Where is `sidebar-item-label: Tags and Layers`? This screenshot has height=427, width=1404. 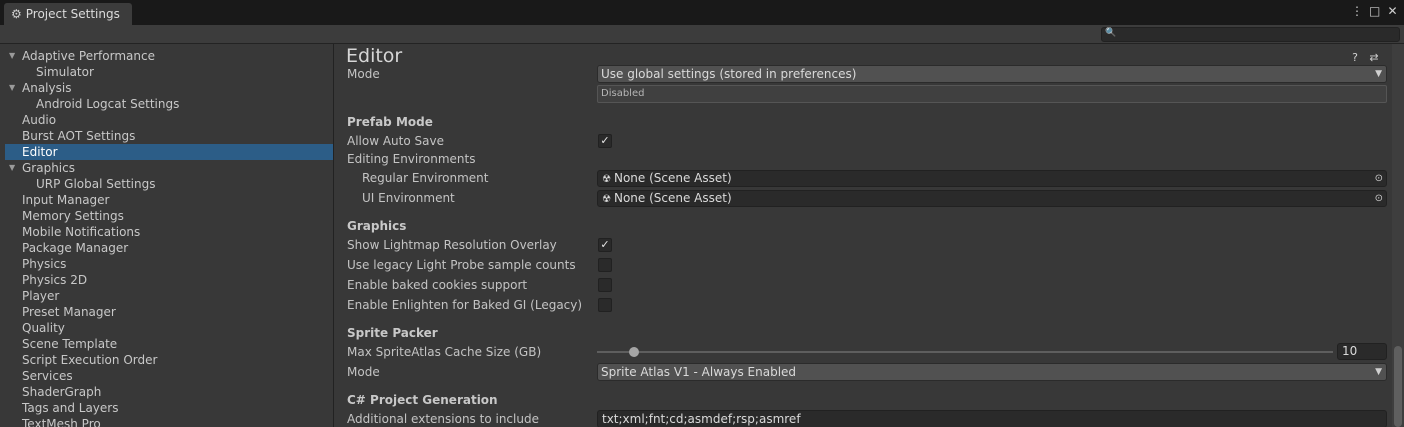
sidebar-item-label: Tags and Layers is located at coordinates (70, 408).